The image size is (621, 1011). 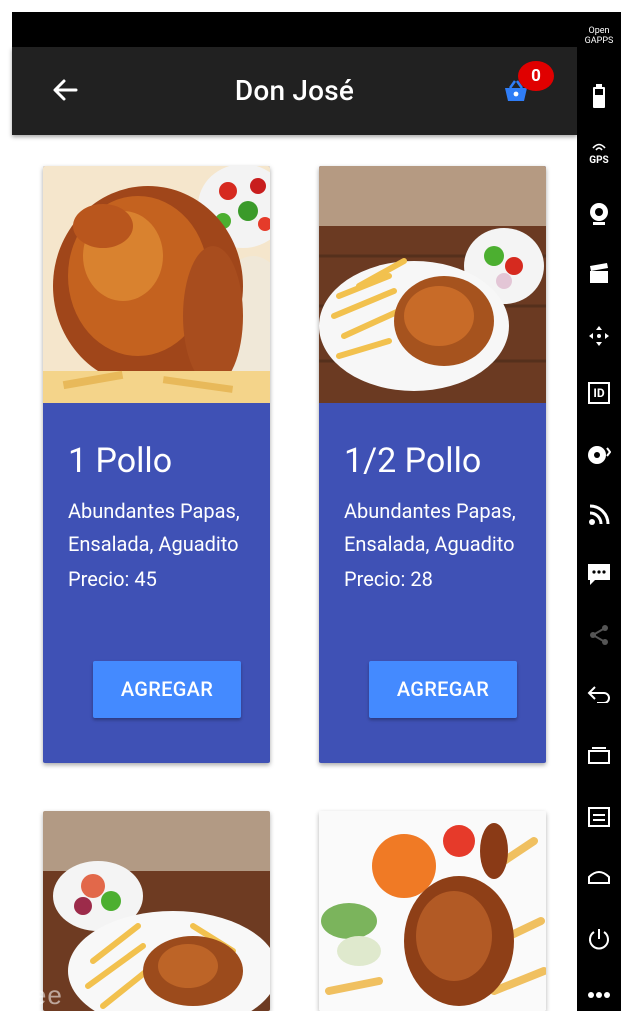 What do you see at coordinates (599, 637) in the screenshot?
I see `share-icon` at bounding box center [599, 637].